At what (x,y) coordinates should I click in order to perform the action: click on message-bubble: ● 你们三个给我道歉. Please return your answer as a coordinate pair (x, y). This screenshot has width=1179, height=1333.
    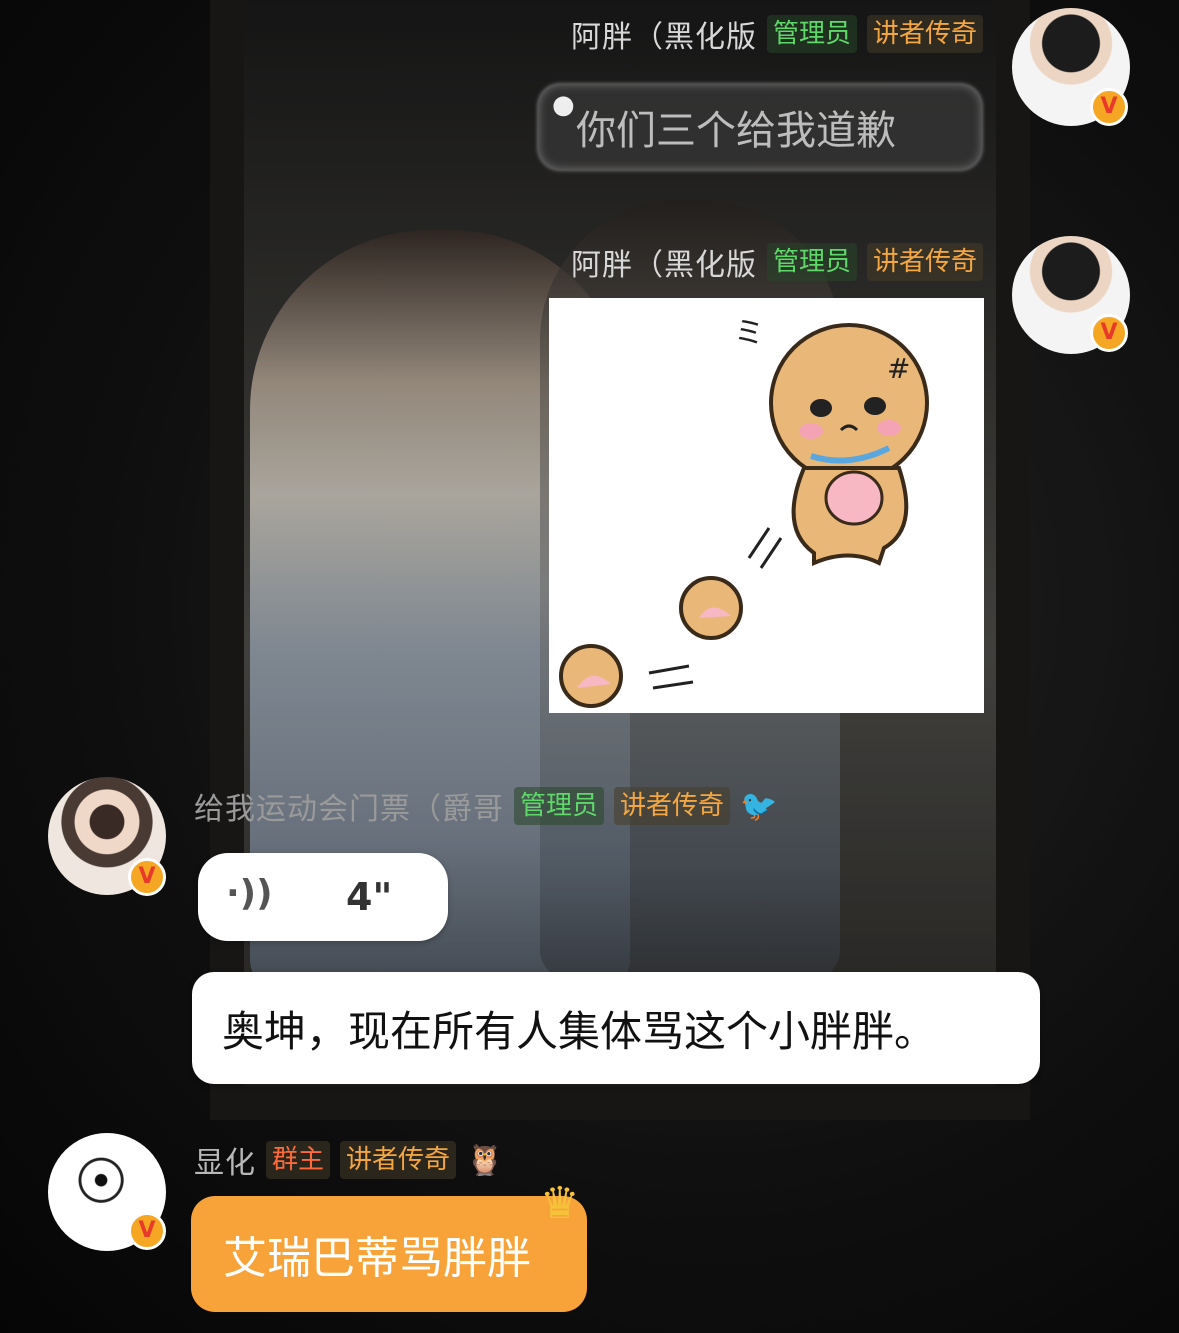
    Looking at the image, I should click on (760, 127).